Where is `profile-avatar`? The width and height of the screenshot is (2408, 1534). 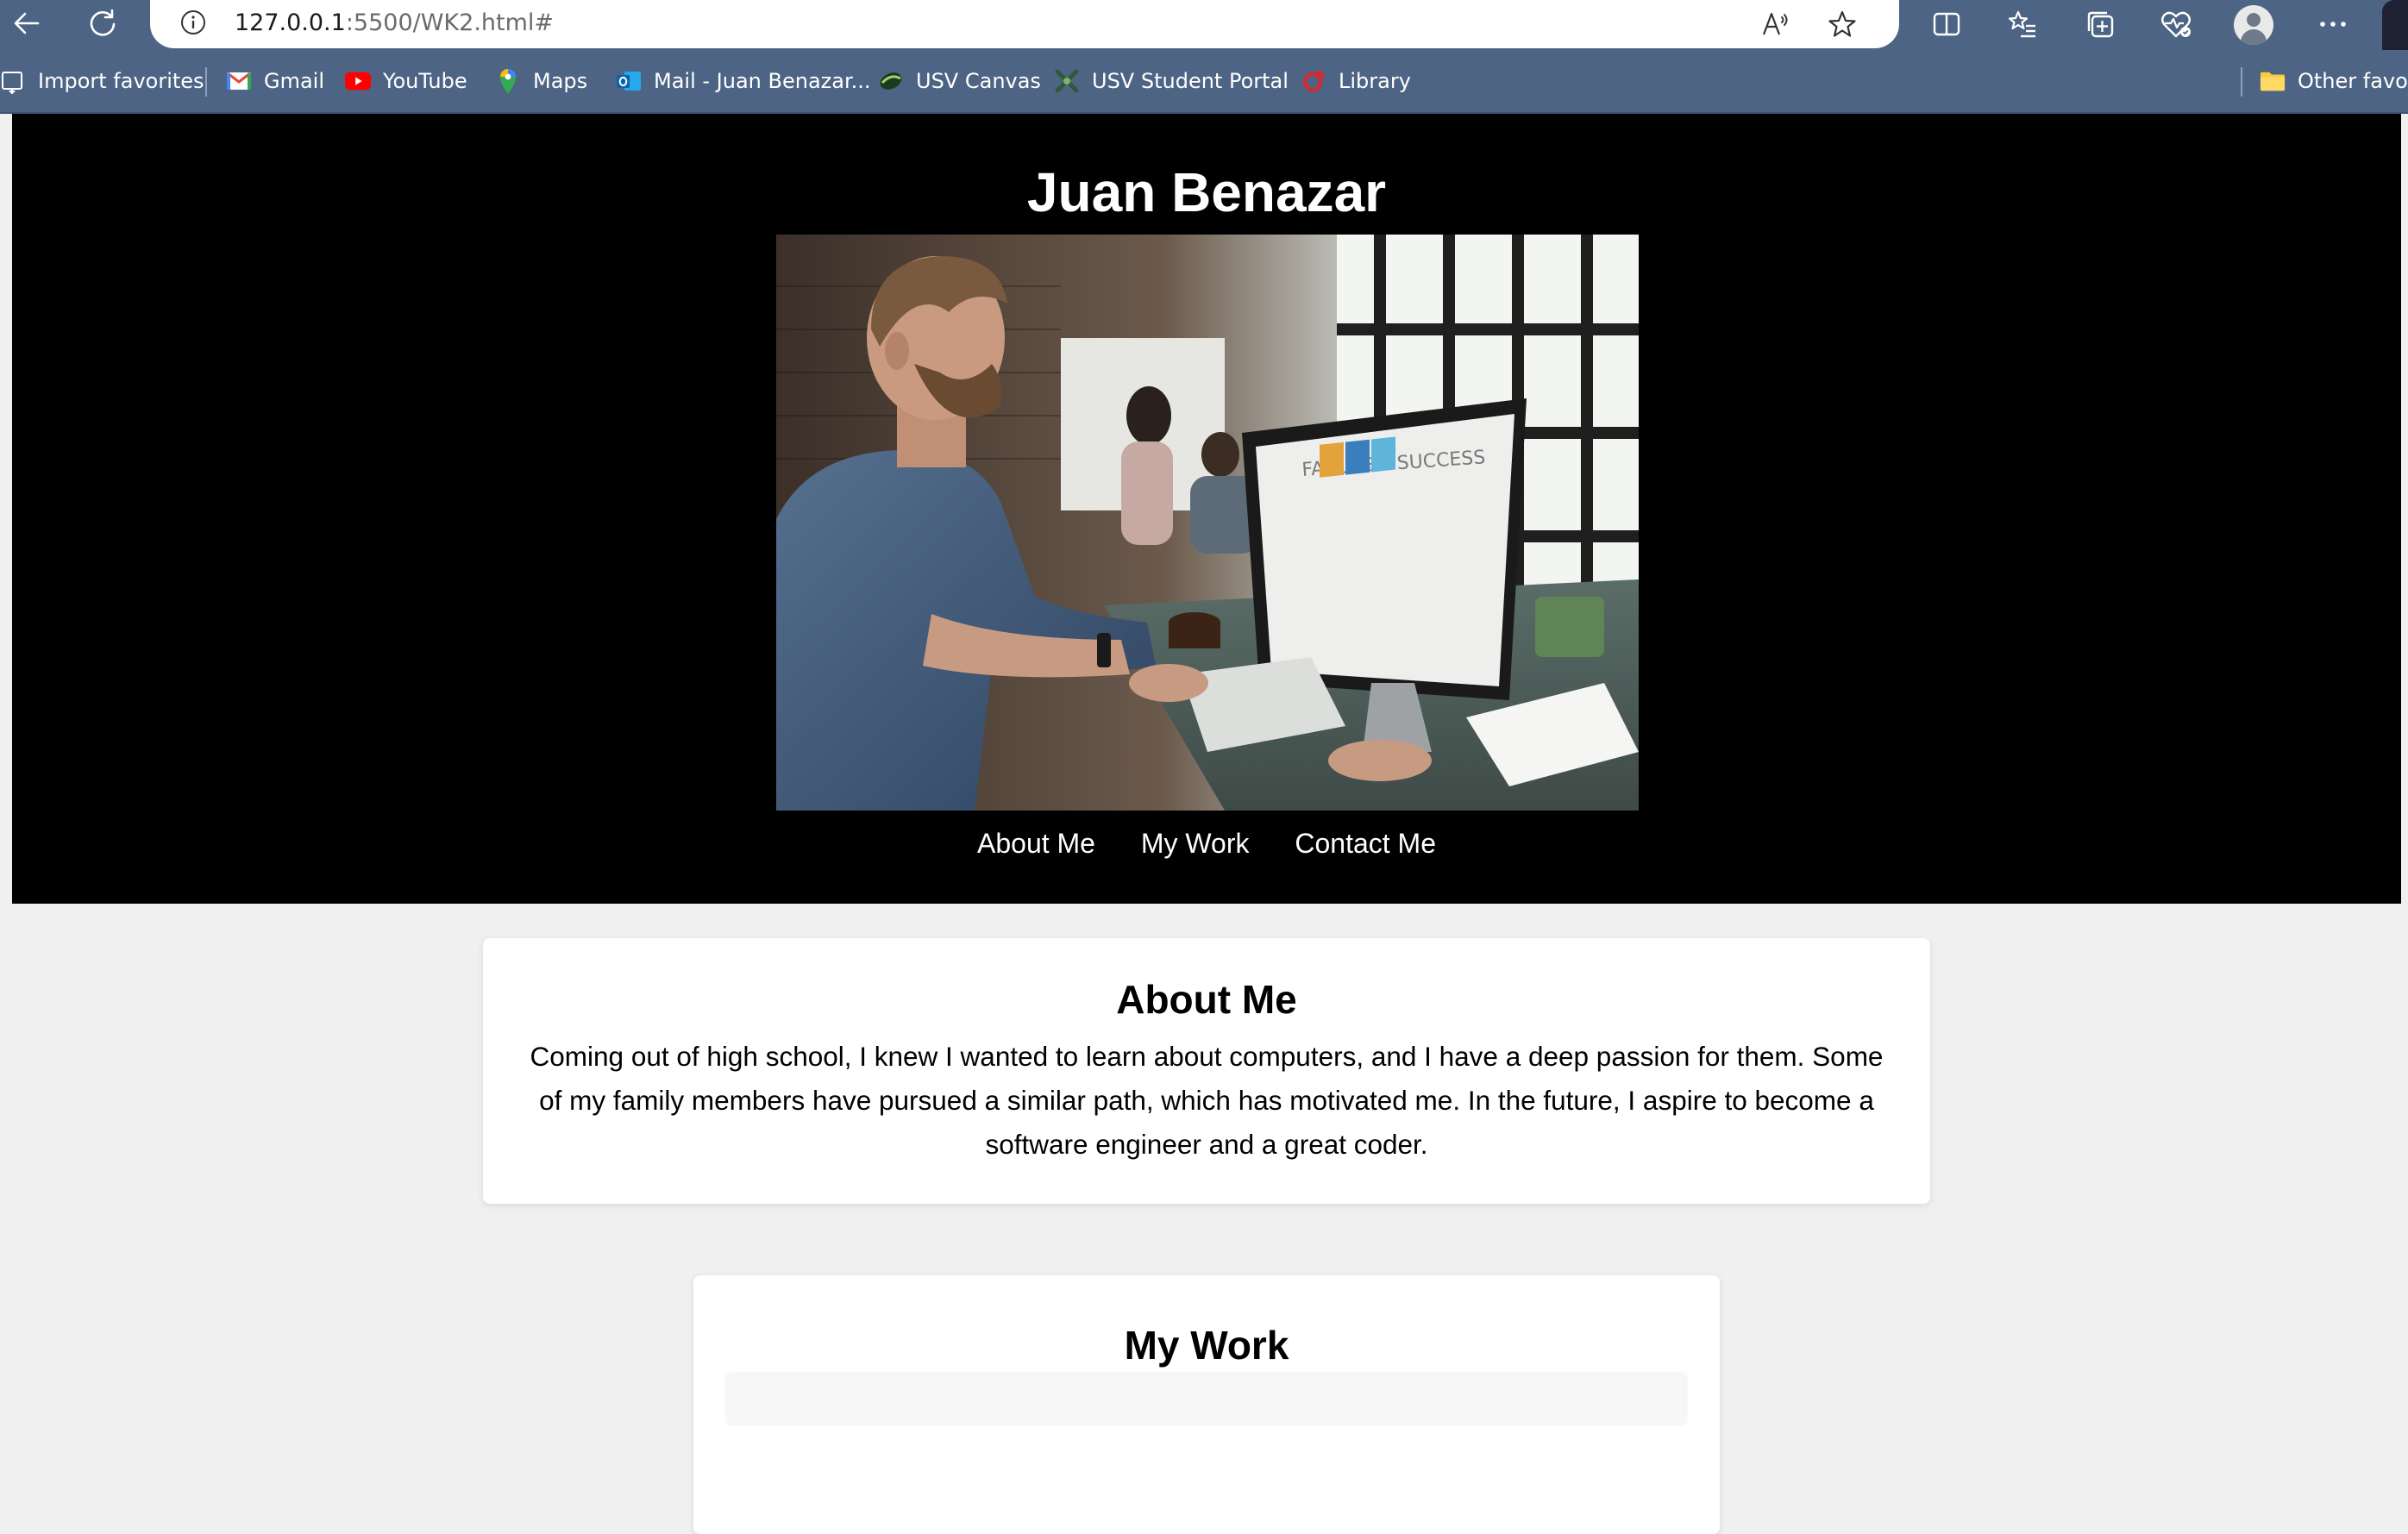 profile-avatar is located at coordinates (2253, 25).